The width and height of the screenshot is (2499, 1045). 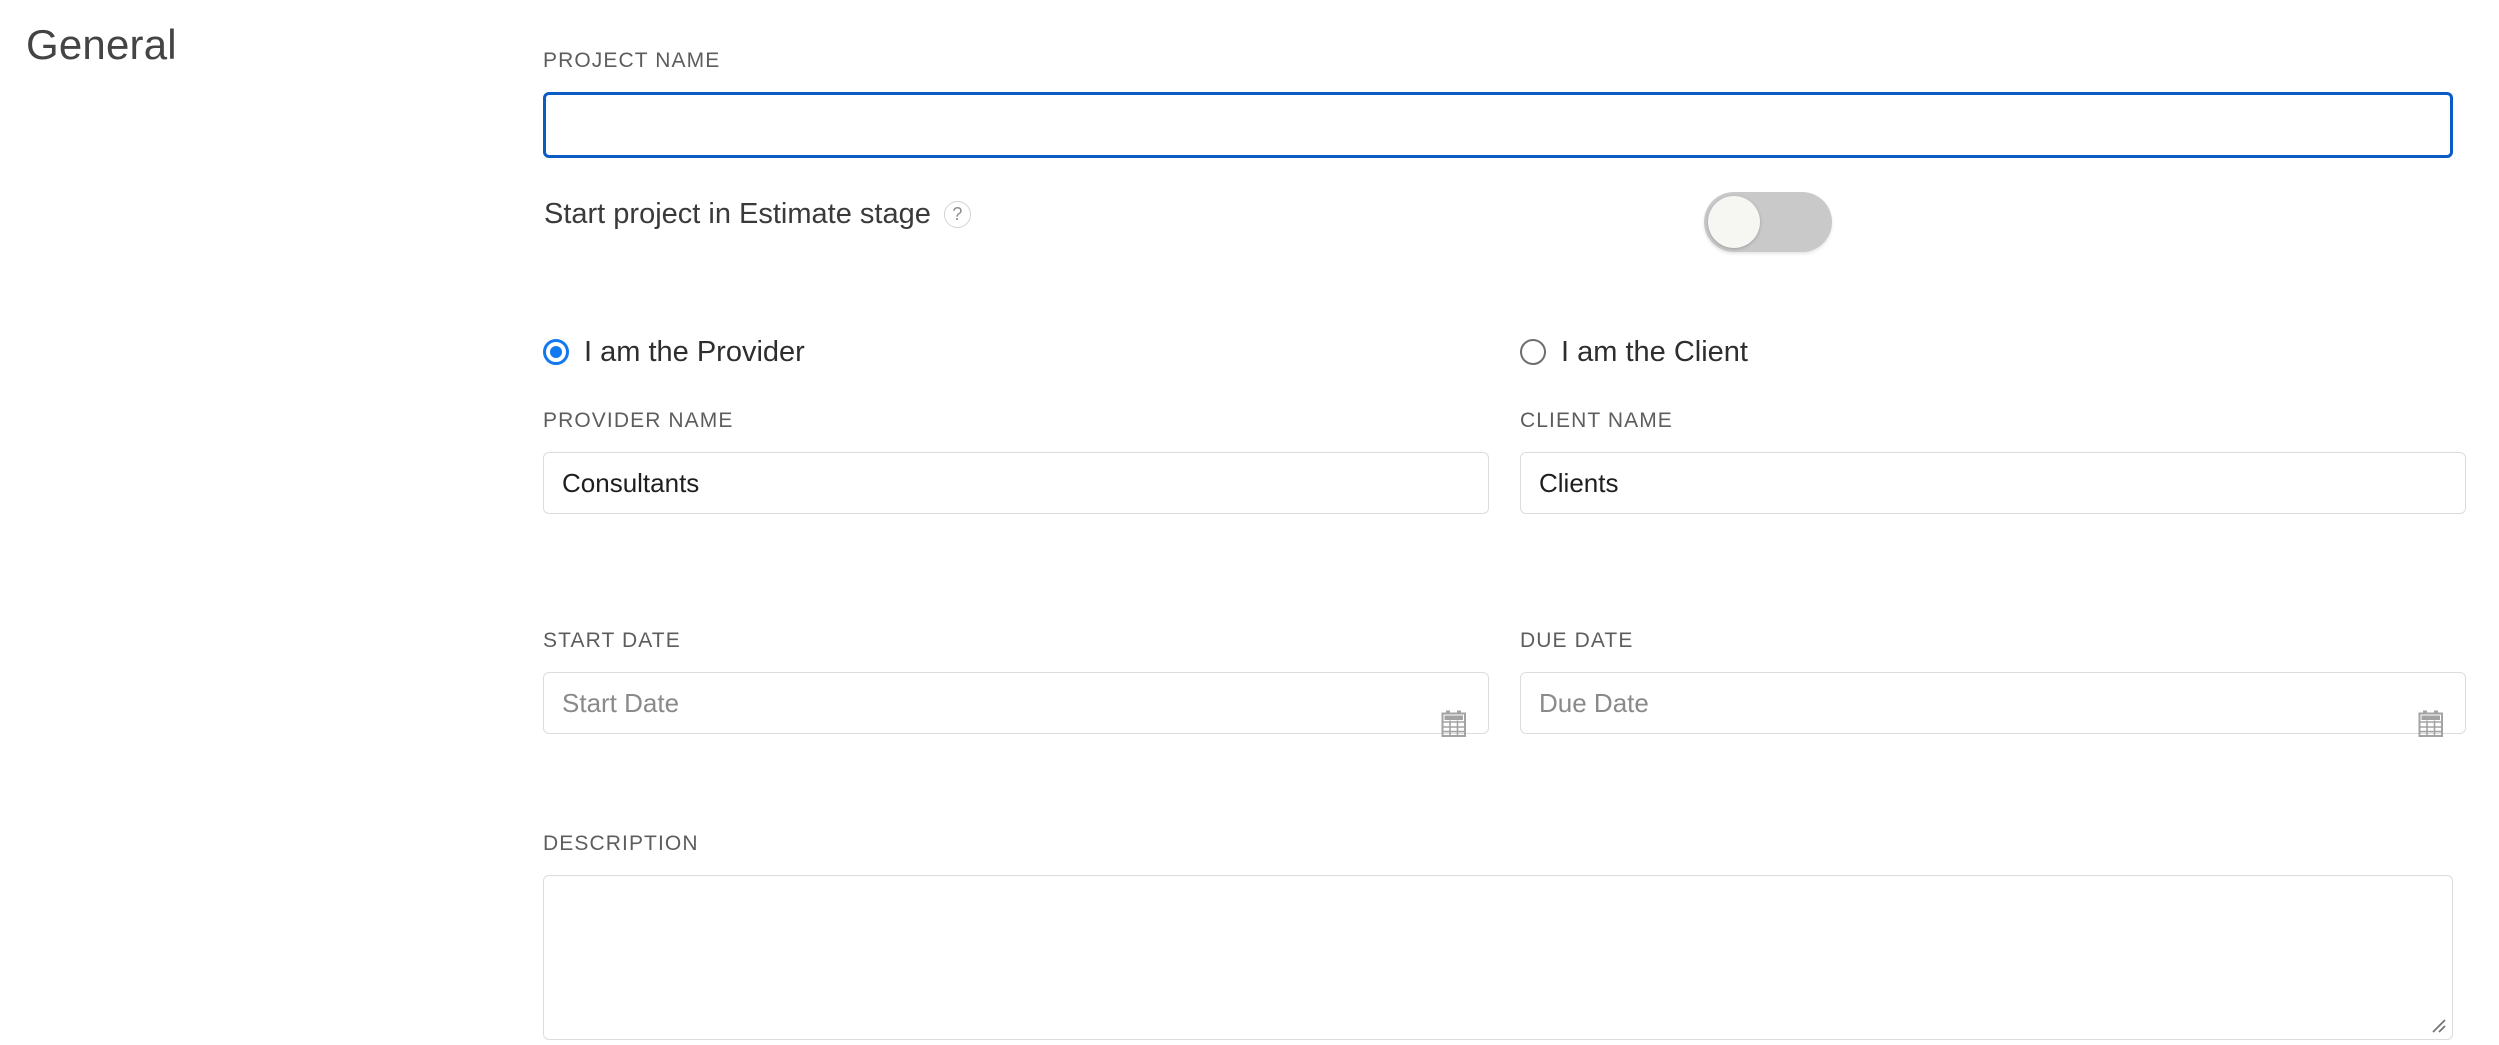 I want to click on role-radio-group: I am the Provider I am the Client, so click(x=1498, y=352).